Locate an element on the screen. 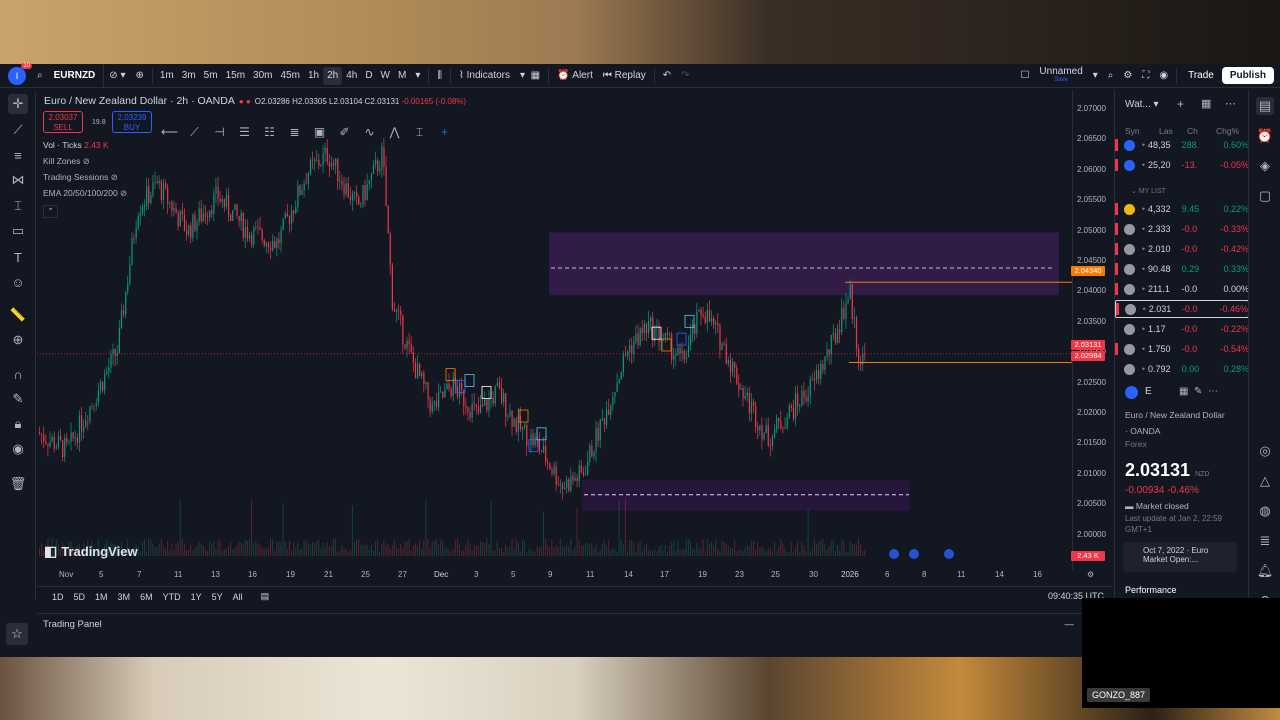  alert-button: ⏰ Alert is located at coordinates (575, 76).